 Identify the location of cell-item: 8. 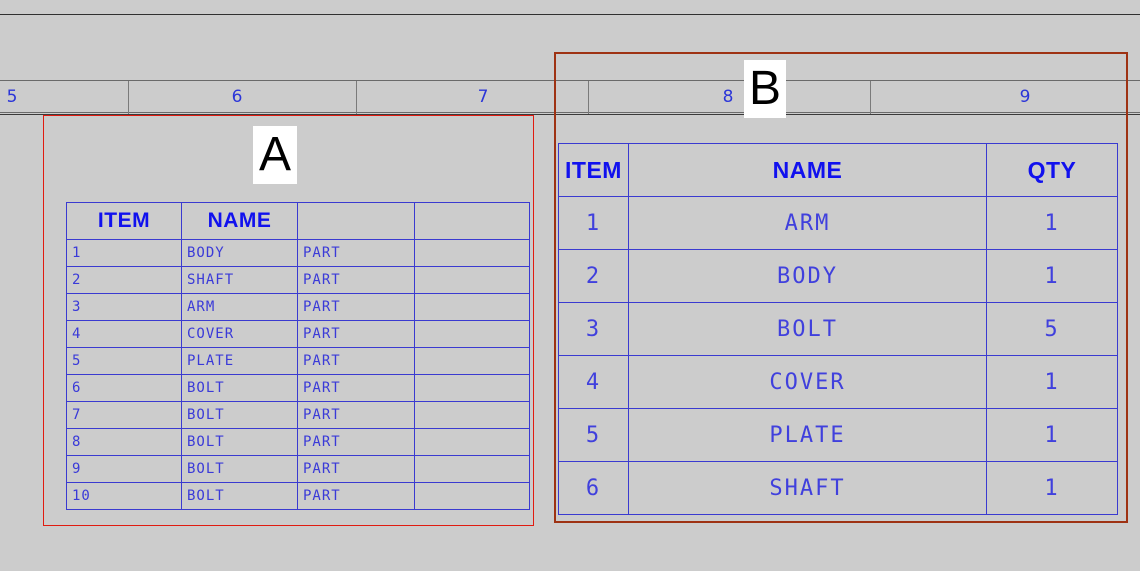
(124, 442).